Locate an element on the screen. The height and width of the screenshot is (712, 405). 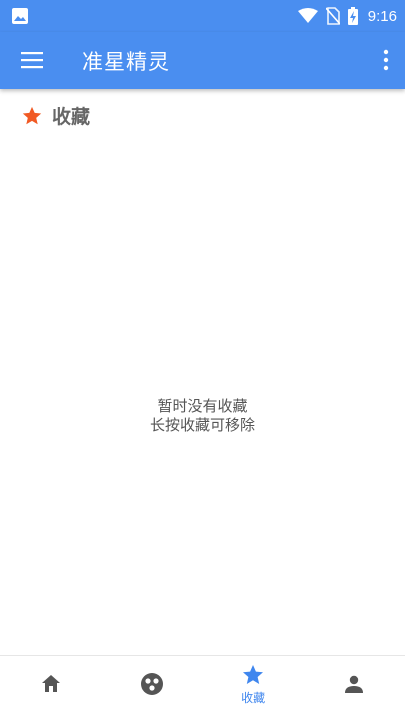
game-icon is located at coordinates (151, 684).